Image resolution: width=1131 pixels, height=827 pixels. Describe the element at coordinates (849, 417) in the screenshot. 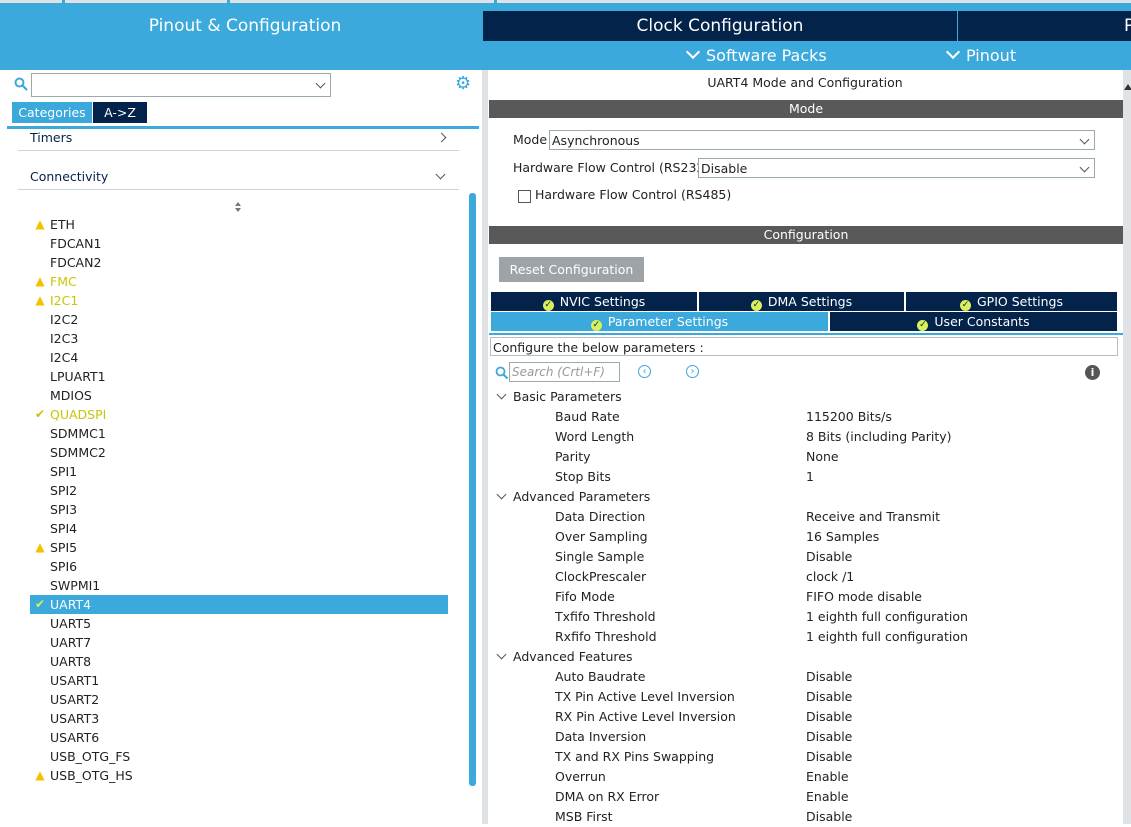

I see `parameter-value: 115200 Bits/s` at that location.